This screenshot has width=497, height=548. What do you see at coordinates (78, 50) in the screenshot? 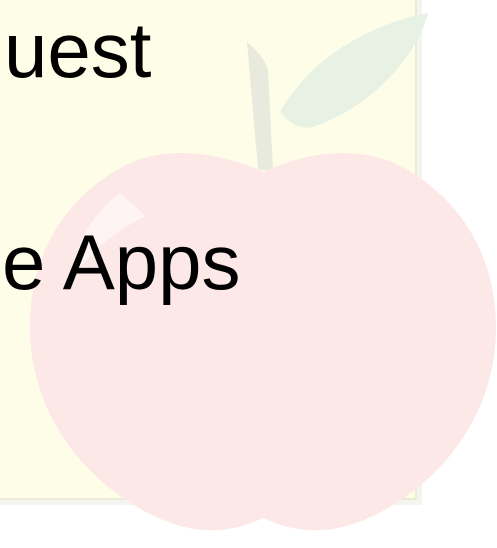
I see `slide-text-line-1: uest` at bounding box center [78, 50].